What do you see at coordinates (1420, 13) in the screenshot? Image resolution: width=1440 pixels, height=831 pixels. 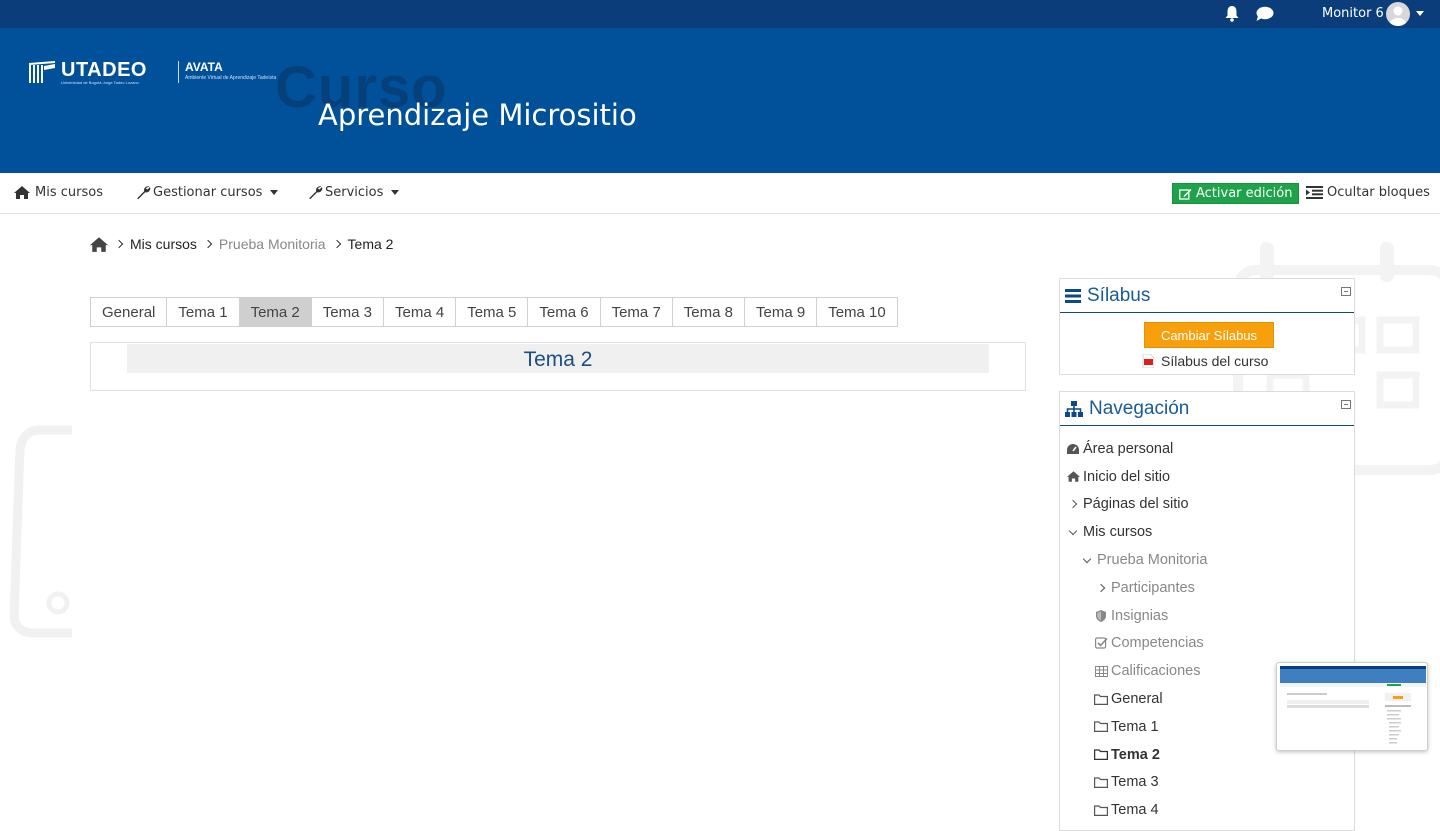 I see `user-menu-caret-icon` at bounding box center [1420, 13].